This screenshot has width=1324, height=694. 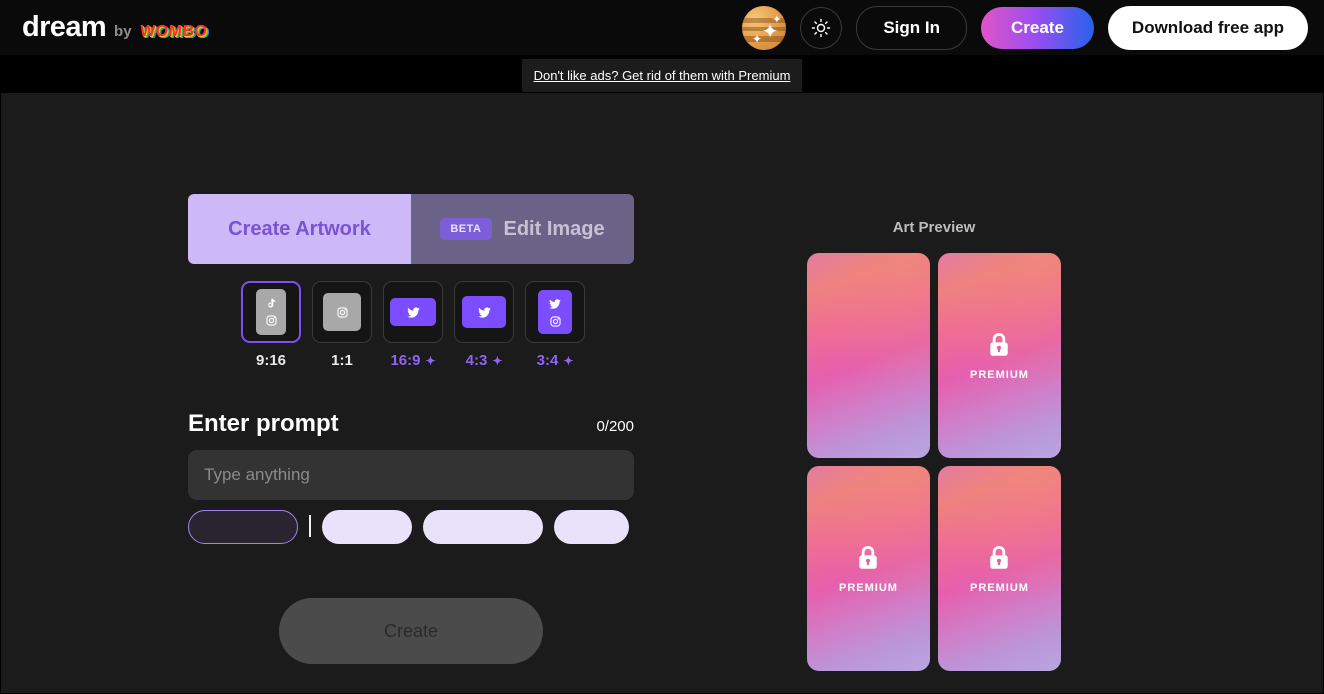 I want to click on ratio-option-4-3: 4:3 ✦, so click(x=484, y=325).